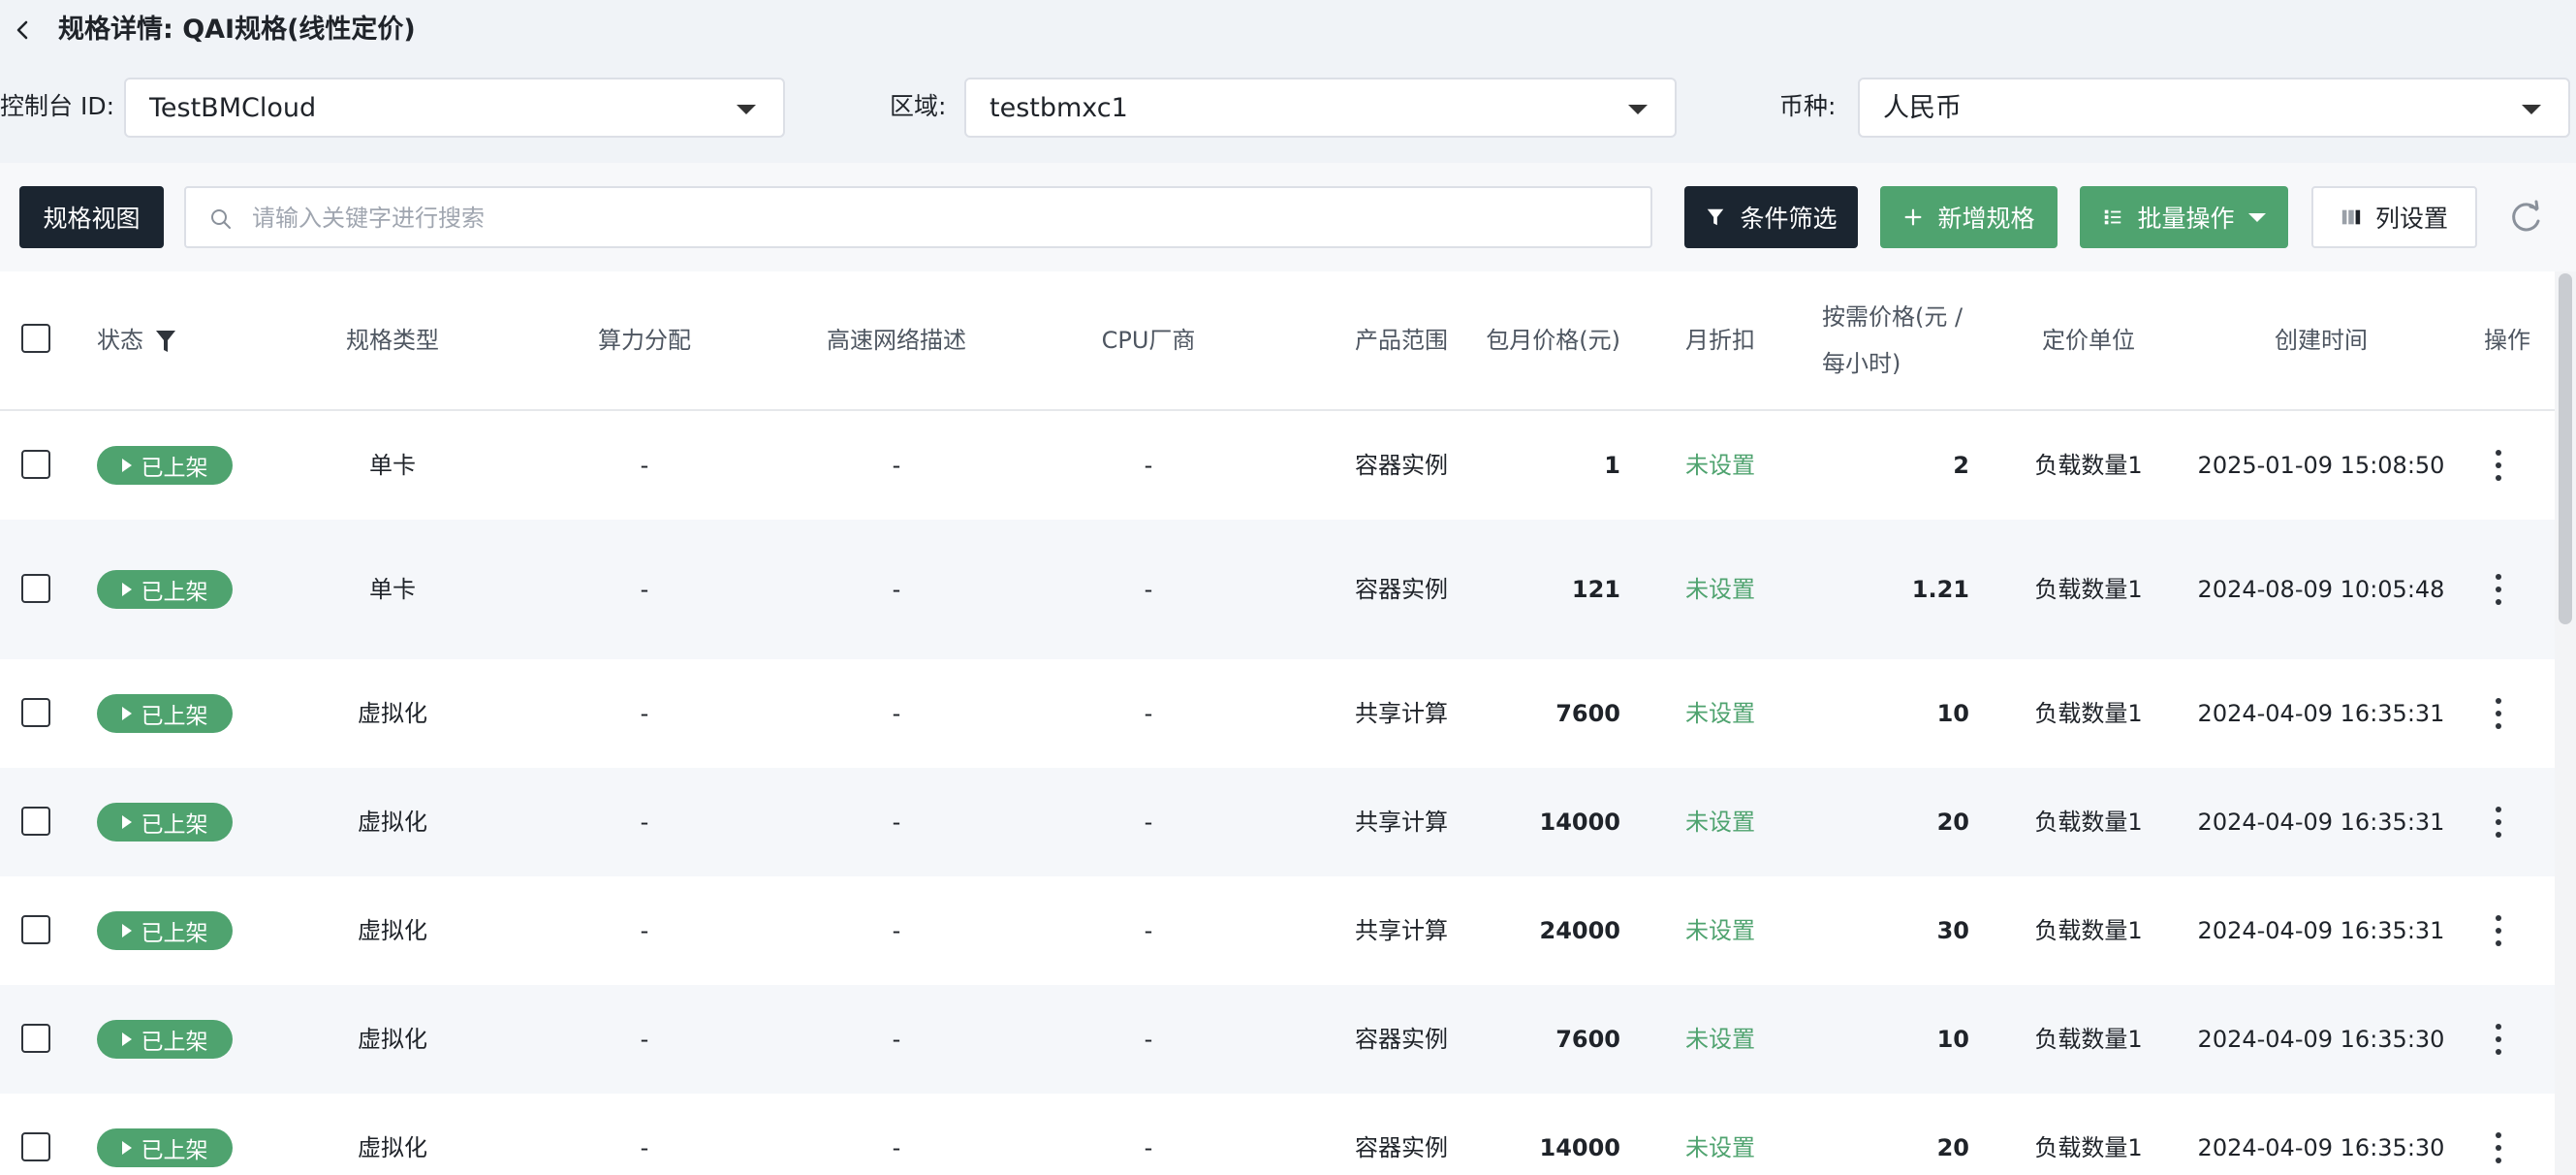  I want to click on cell-monthly-price: 7600, so click(1587, 714).